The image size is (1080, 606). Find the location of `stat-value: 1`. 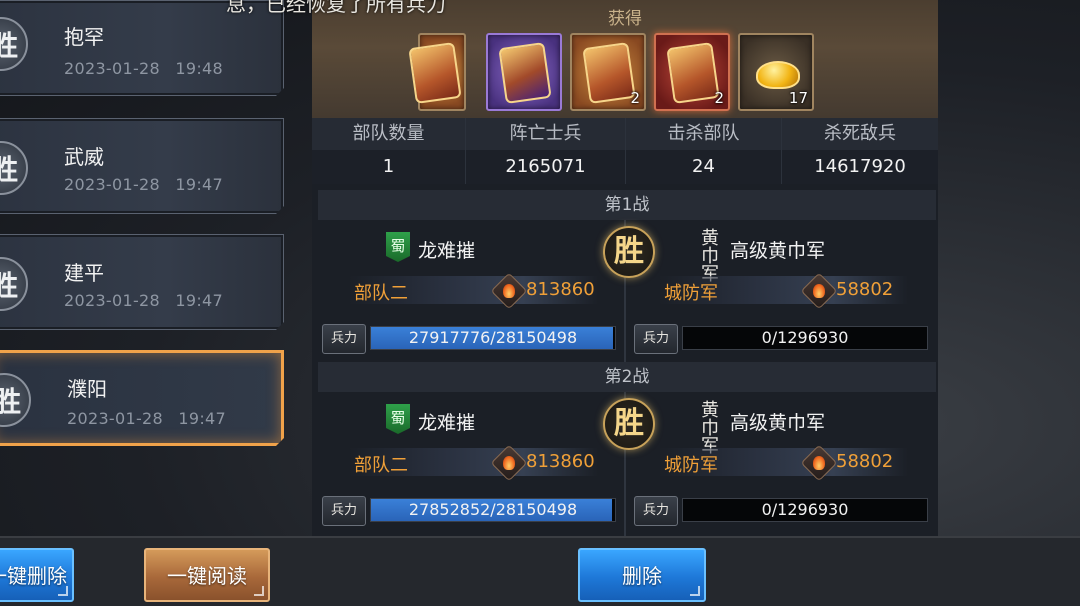

stat-value: 1 is located at coordinates (388, 167).